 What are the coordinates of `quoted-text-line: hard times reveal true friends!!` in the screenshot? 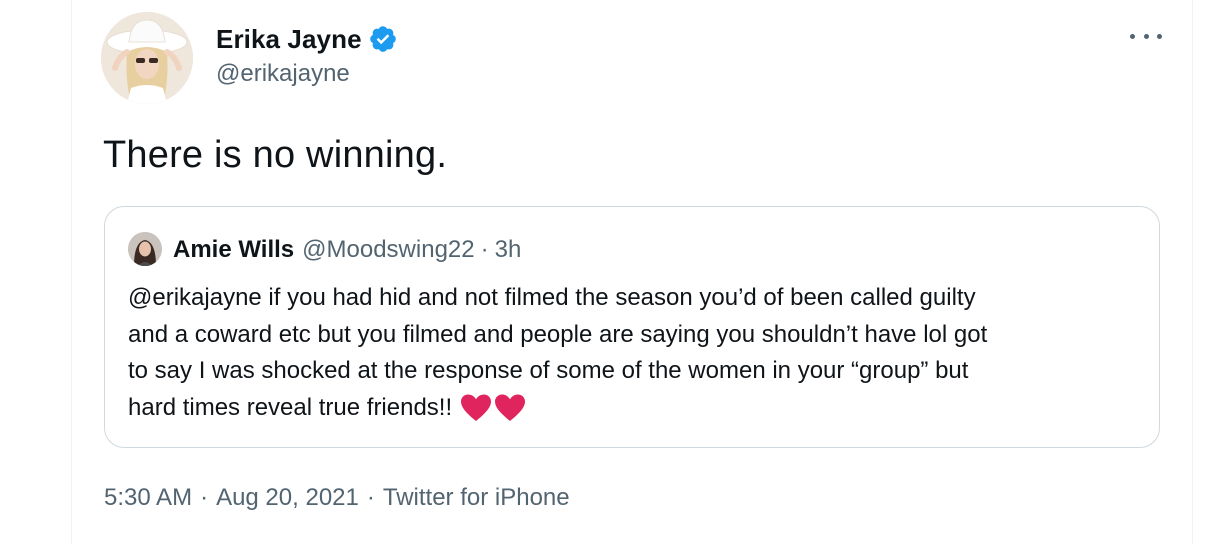 It's located at (290, 407).